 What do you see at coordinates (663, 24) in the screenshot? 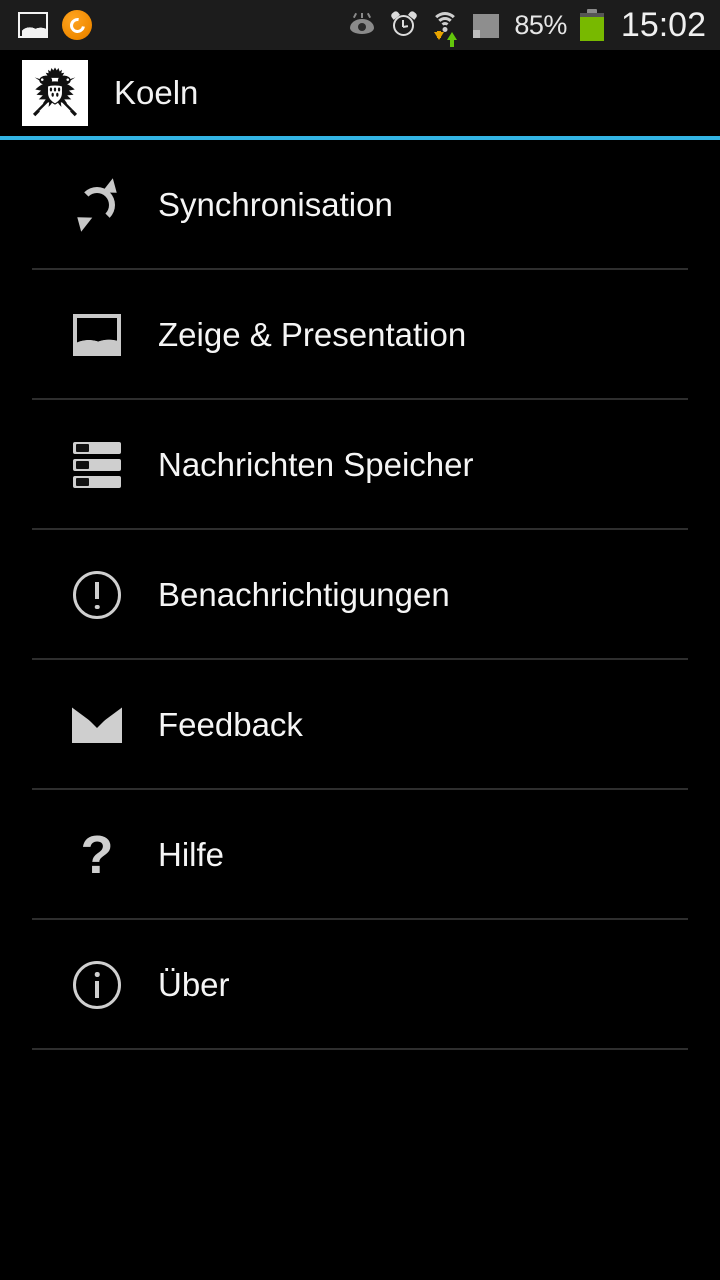
I see `status-bar-clock: 15:02` at bounding box center [663, 24].